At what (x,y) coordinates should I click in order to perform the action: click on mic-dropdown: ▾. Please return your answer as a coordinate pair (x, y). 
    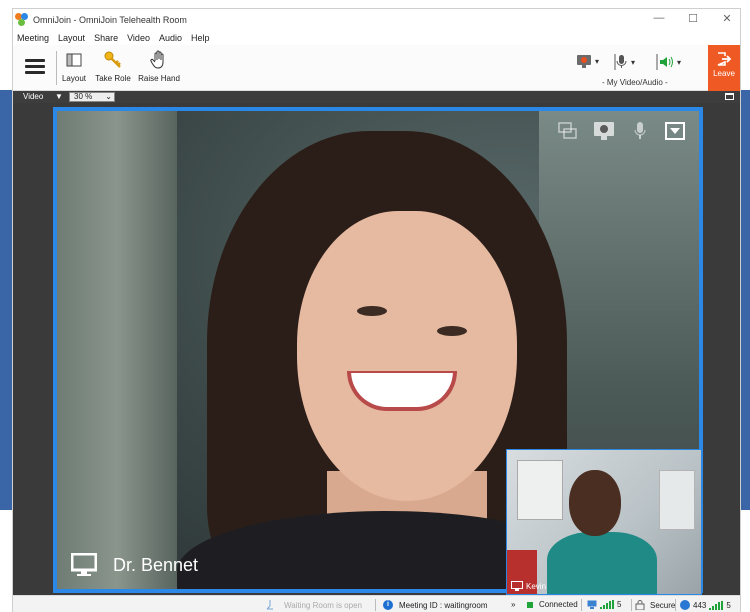
    Looking at the image, I should click on (624, 62).